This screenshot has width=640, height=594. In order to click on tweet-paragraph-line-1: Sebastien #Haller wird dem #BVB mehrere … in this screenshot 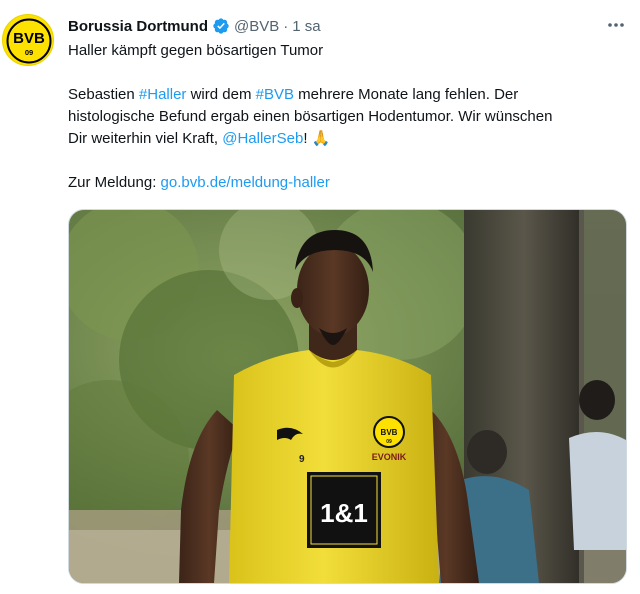, I will do `click(348, 95)`.